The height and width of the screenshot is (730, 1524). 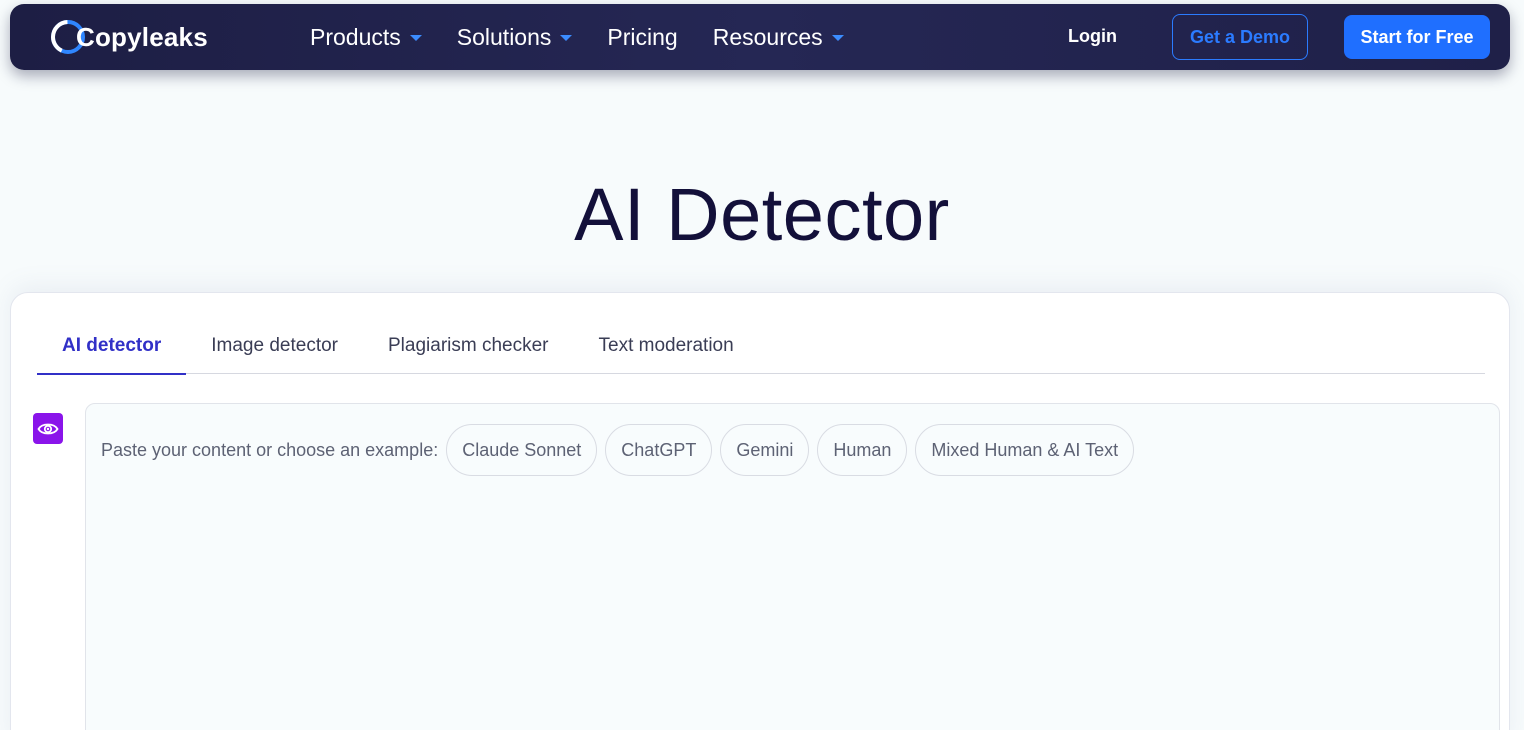 I want to click on nav-item-solutions: Solutions, so click(x=515, y=37).